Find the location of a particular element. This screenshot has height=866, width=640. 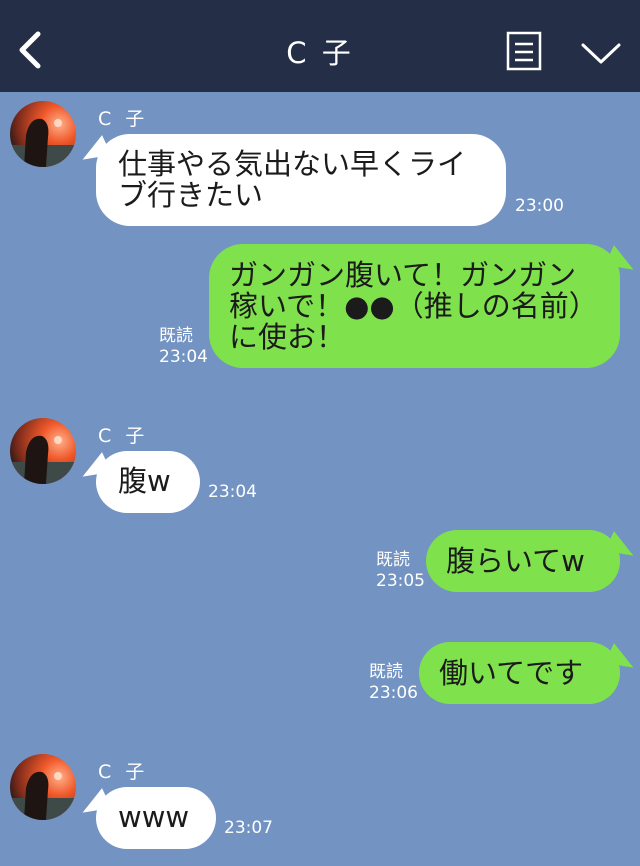

message-bubble-outgoing: ガンガン腹いて！ガンガン稼いで！●●（推しの名前）に使お！ is located at coordinates (414, 306).